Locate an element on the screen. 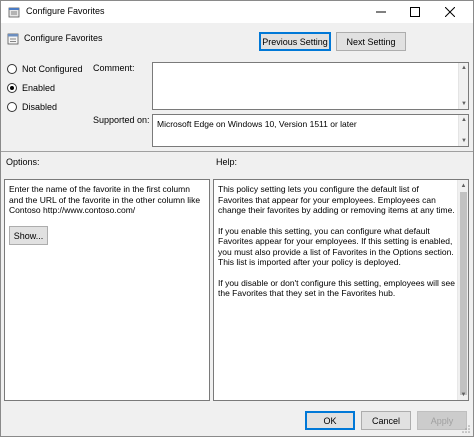  previous-setting-button: Previous Setting is located at coordinates (295, 41).